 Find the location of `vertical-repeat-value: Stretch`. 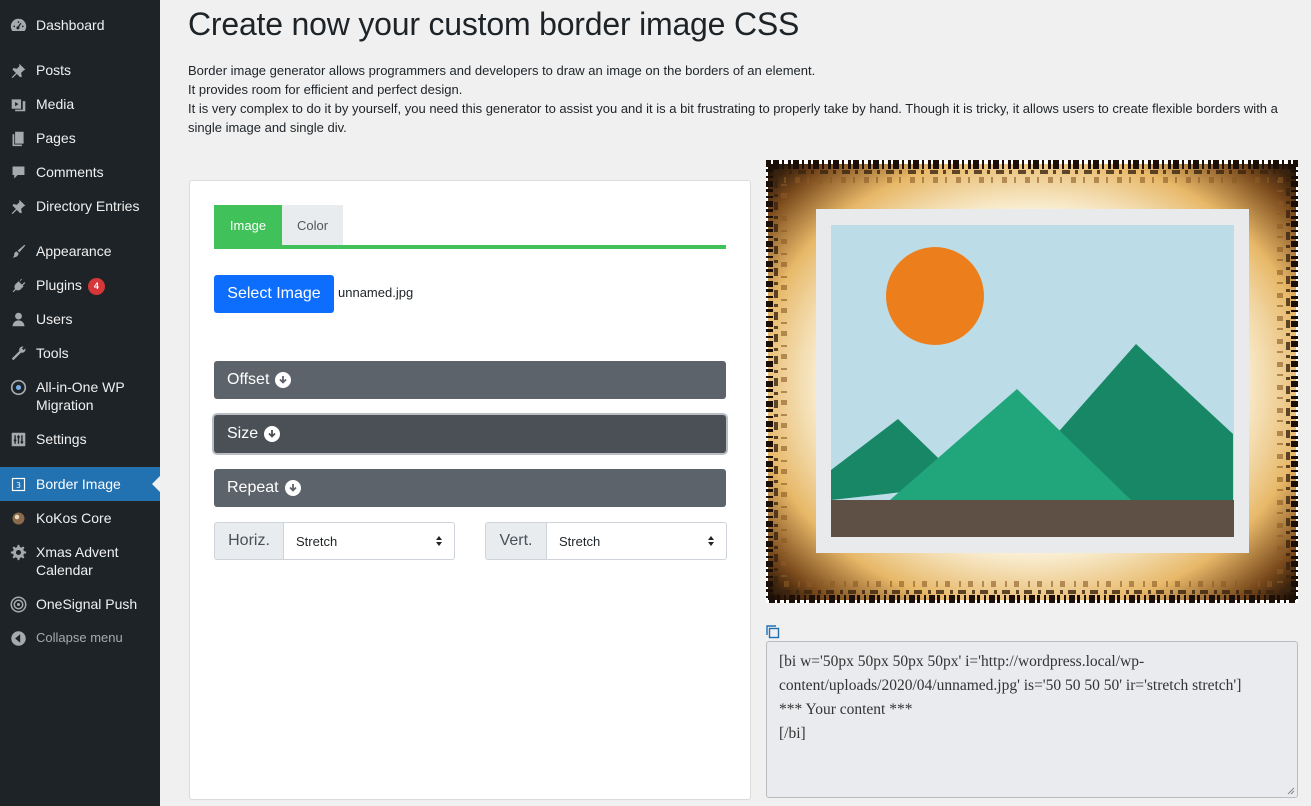

vertical-repeat-value: Stretch is located at coordinates (580, 541).